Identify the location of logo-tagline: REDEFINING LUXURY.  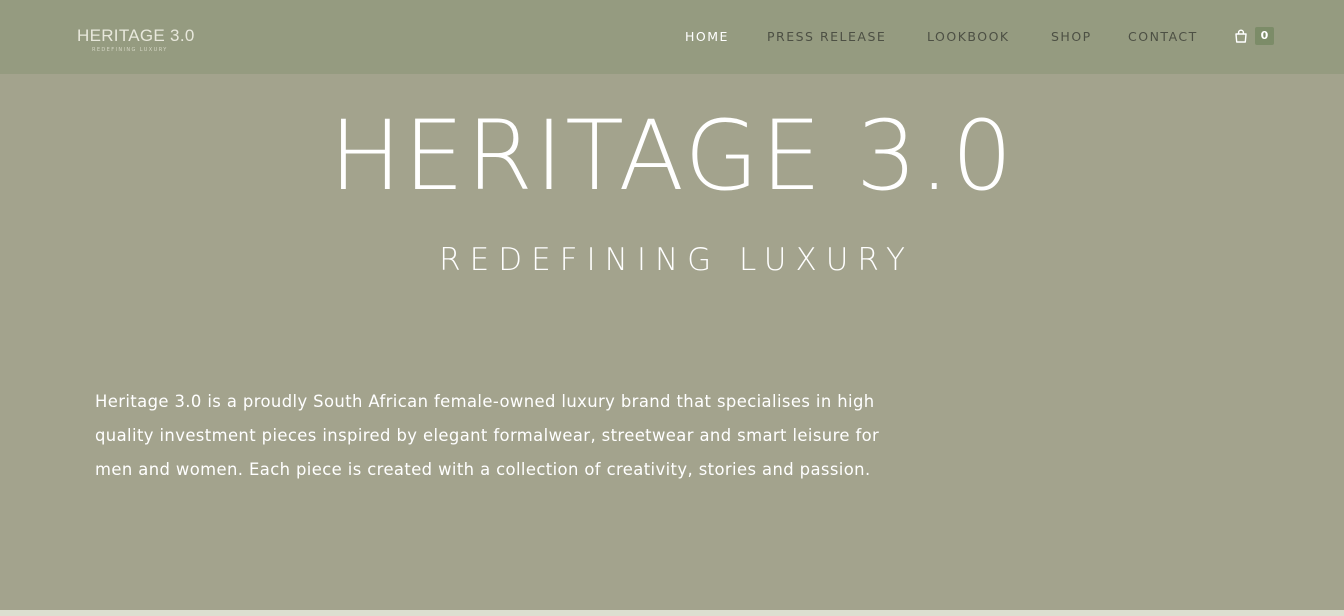
(130, 50).